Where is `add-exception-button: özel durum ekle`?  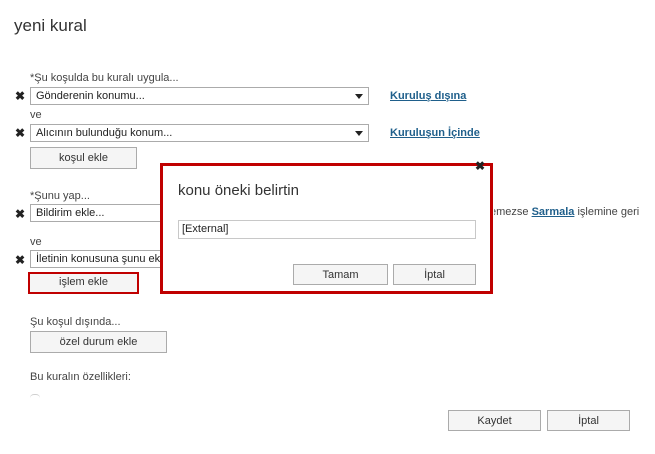
add-exception-button: özel durum ekle is located at coordinates (98, 342).